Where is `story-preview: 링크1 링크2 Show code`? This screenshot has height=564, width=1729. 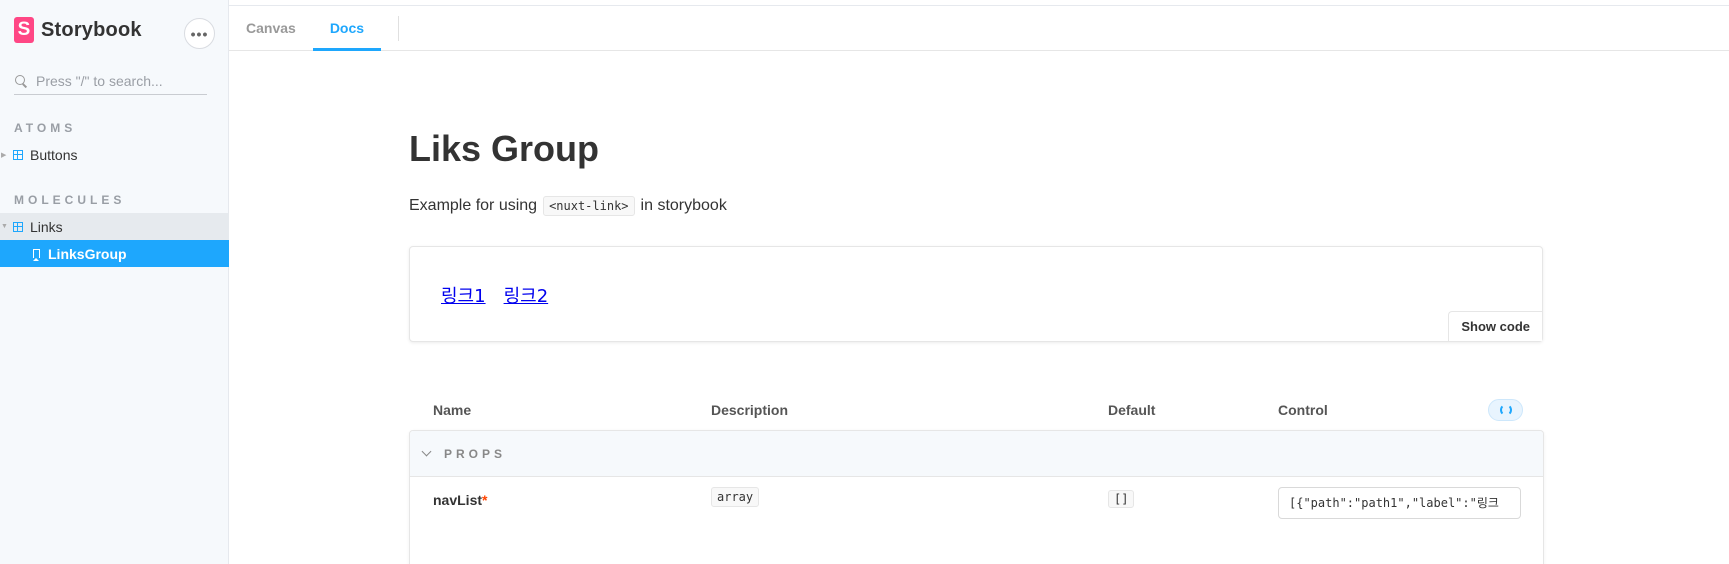
story-preview: 링크1 링크2 Show code is located at coordinates (976, 294).